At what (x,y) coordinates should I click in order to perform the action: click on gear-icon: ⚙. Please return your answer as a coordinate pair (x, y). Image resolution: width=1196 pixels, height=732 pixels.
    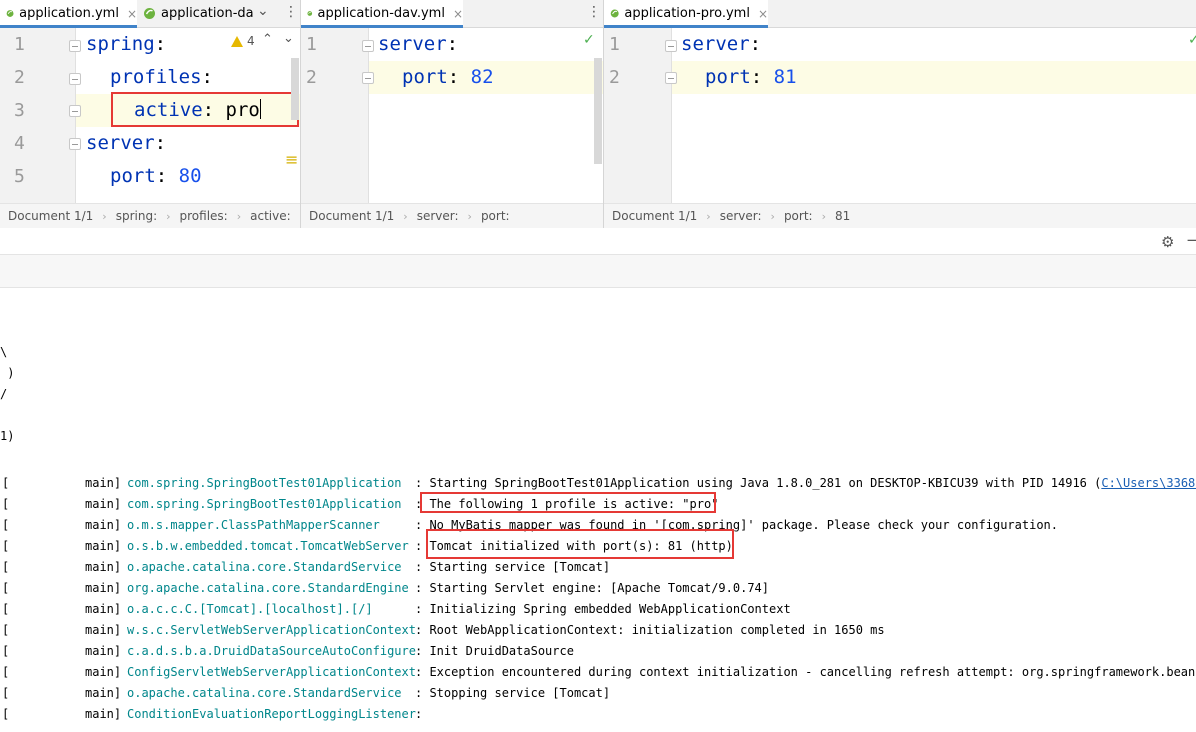
    Looking at the image, I should click on (1167, 242).